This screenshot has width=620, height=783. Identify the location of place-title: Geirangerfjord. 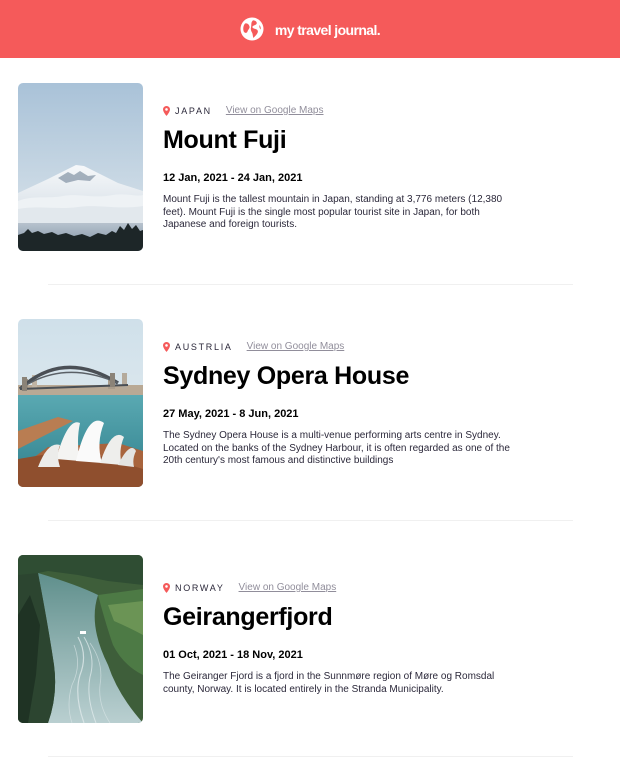
(248, 617).